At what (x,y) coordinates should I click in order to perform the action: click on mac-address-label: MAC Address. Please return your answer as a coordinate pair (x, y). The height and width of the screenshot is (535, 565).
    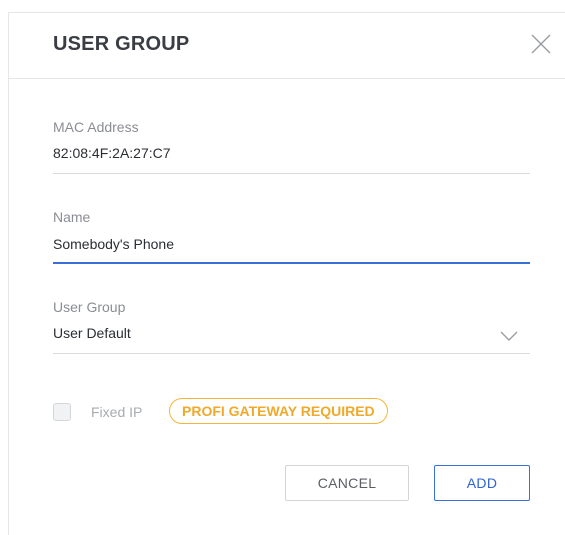
    Looking at the image, I should click on (96, 127).